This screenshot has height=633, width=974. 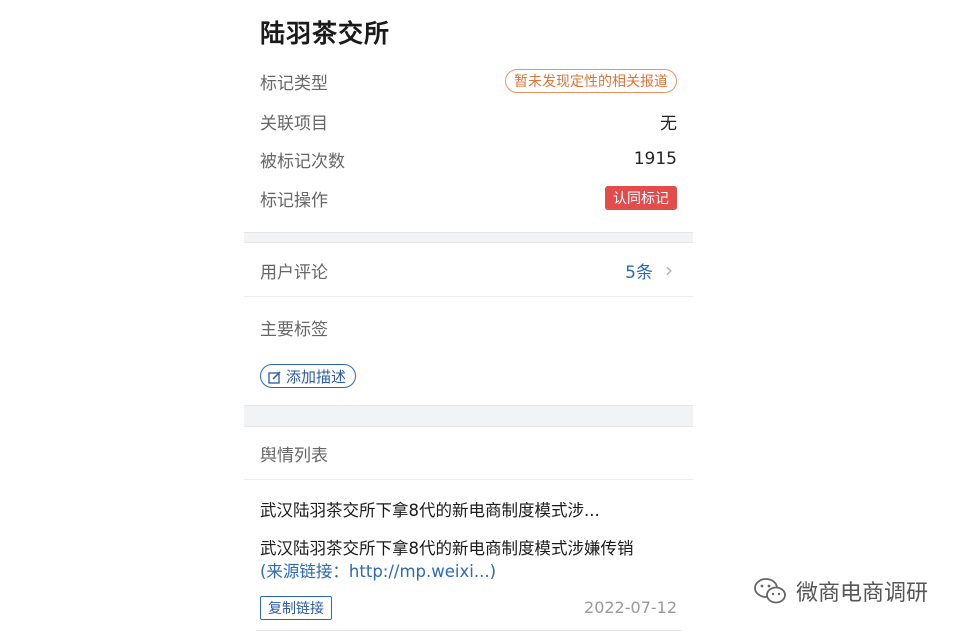 I want to click on source-link: (来源链接：http://mp.weixi...), so click(x=378, y=571).